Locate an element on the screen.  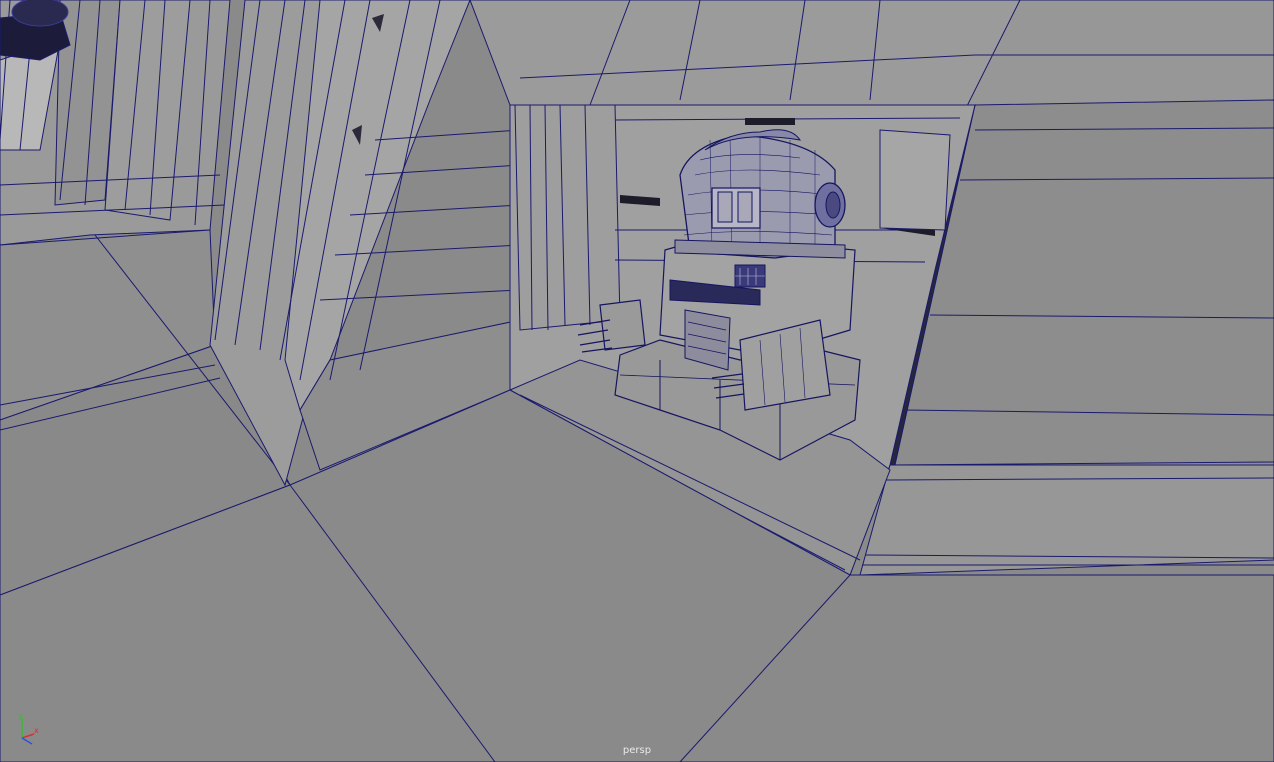
camera-name-label: persp is located at coordinates (637, 750).